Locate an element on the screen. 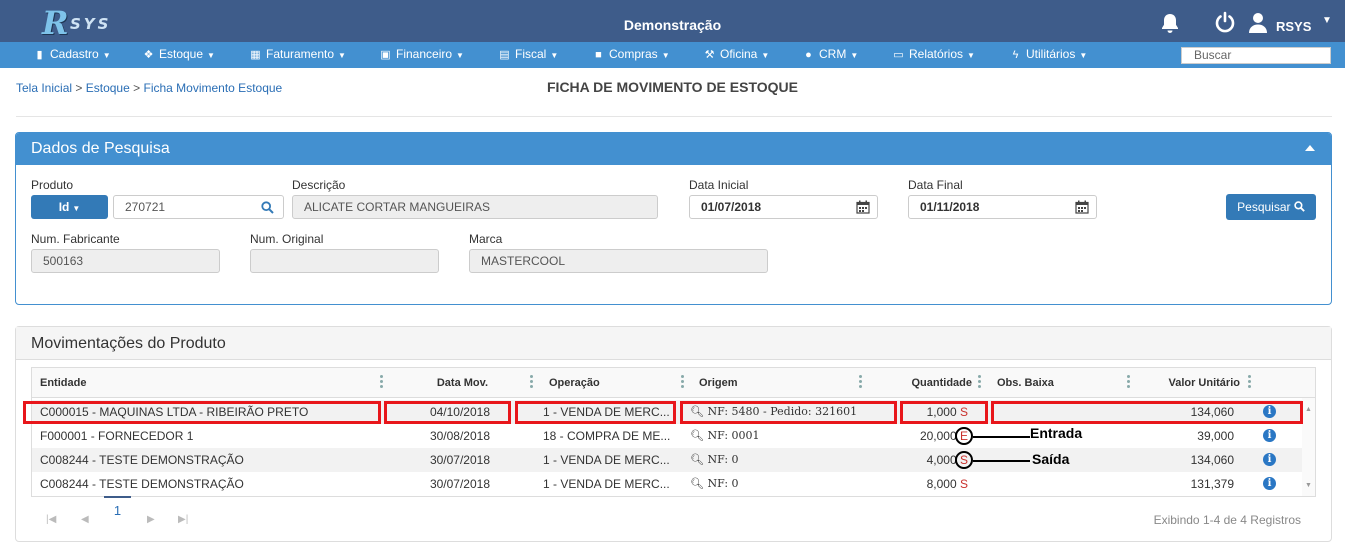 The image size is (1345, 557). cell-origem-text: NF: 0 is located at coordinates (723, 483).